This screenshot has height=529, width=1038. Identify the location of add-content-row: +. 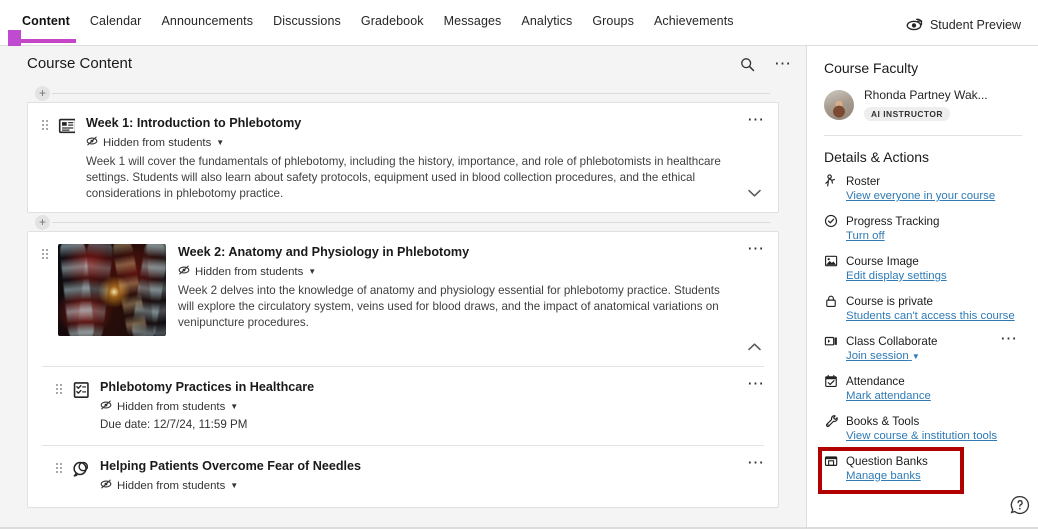
(403, 93).